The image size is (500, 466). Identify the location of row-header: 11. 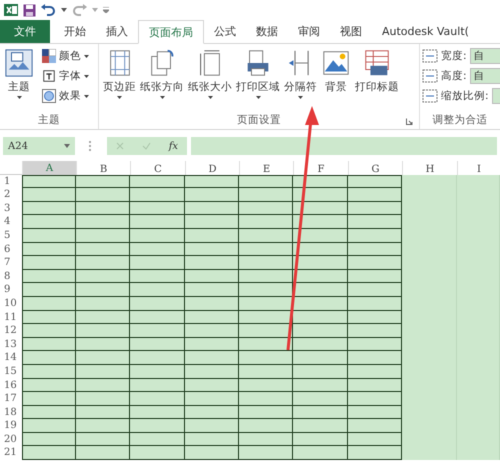
(11, 317).